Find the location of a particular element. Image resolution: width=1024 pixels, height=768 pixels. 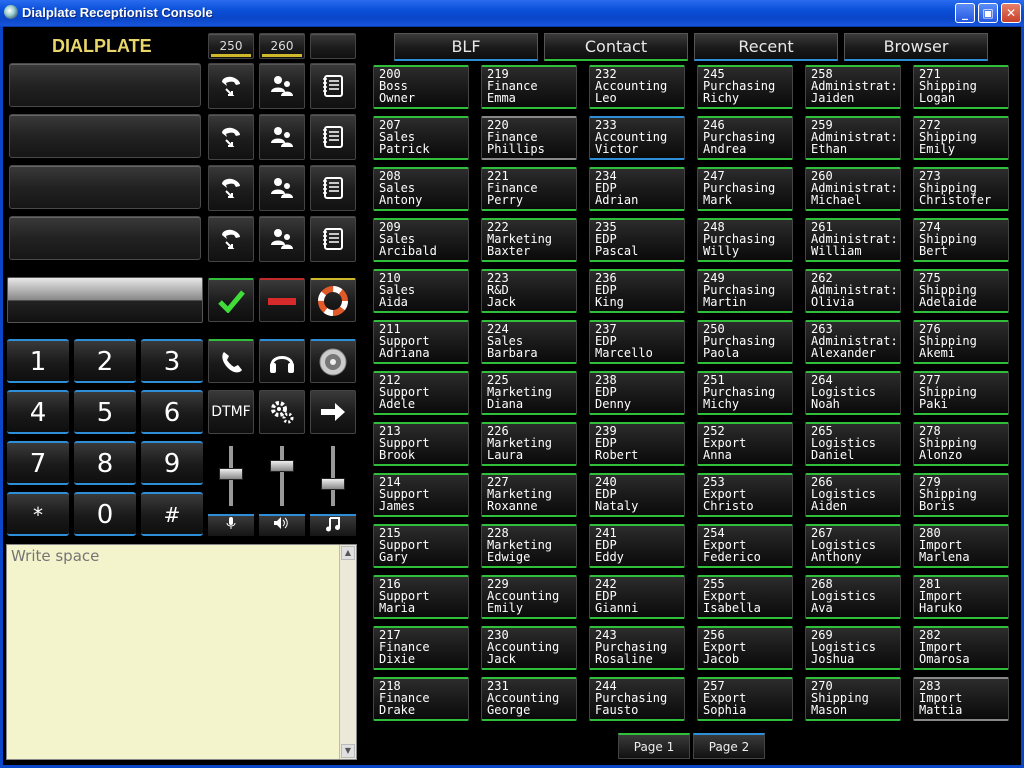

key-8: 8 is located at coordinates (105, 463).